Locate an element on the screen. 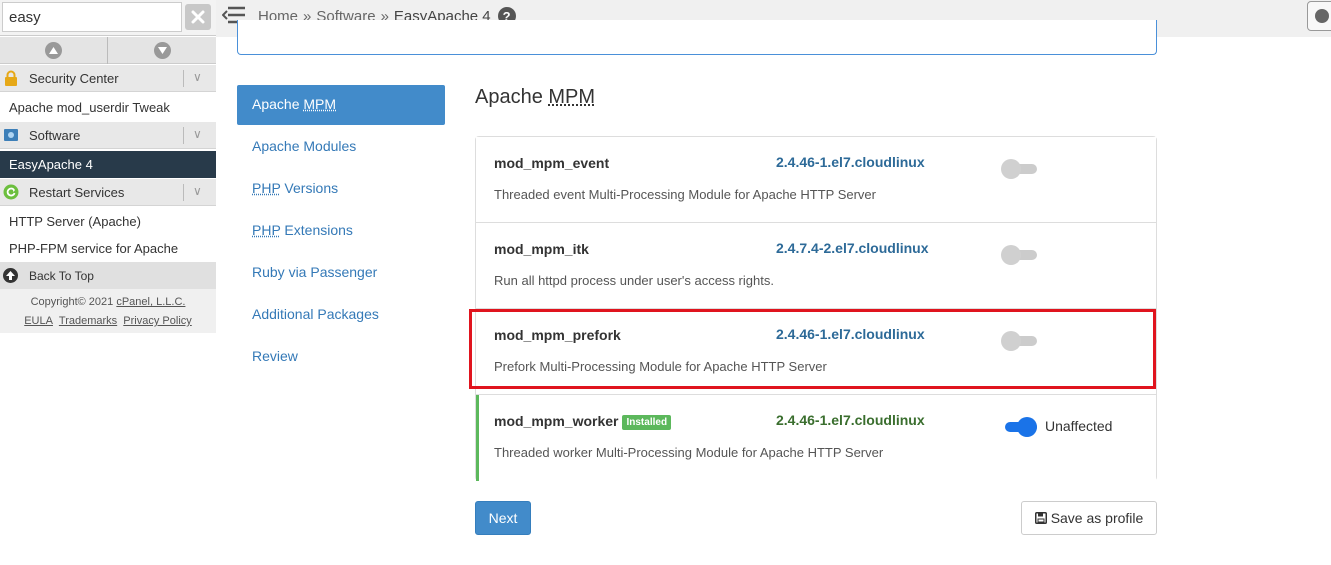 The image size is (1331, 565). step-review: Review is located at coordinates (341, 357).